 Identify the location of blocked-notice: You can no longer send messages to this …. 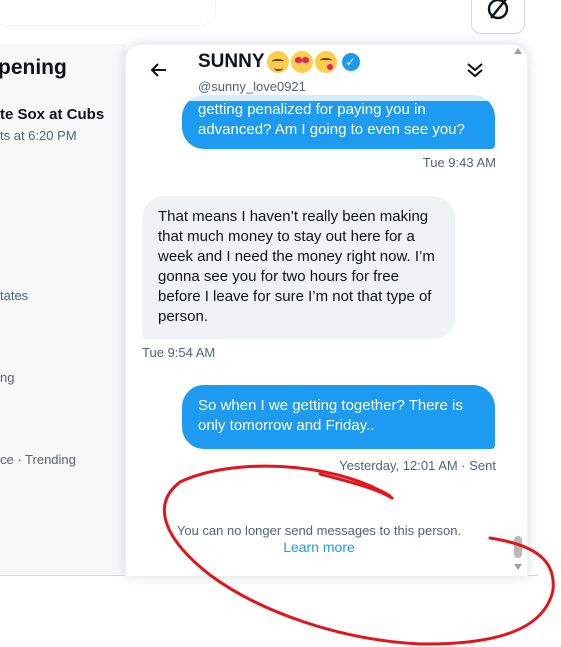
(319, 530).